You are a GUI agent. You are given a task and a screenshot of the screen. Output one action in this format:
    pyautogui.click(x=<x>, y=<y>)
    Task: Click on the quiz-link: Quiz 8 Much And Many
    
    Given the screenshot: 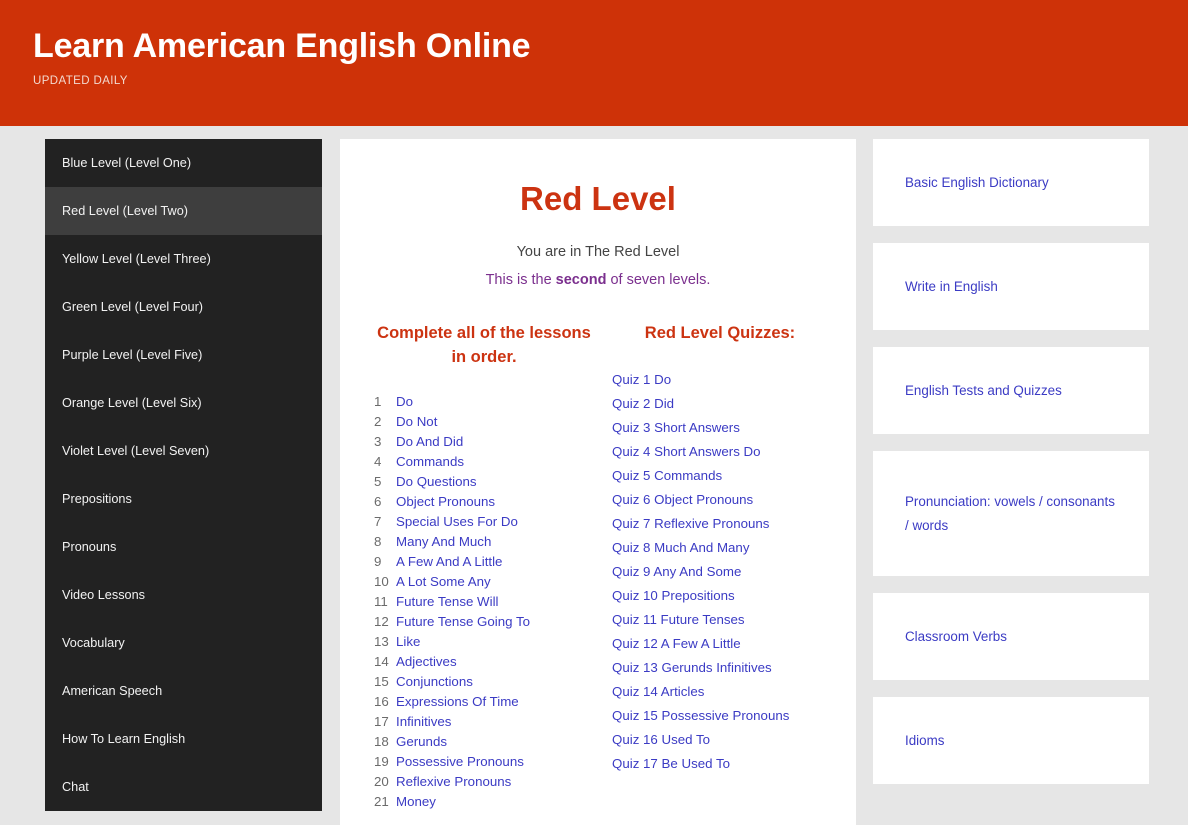 What is the action you would take?
    pyautogui.click(x=680, y=547)
    